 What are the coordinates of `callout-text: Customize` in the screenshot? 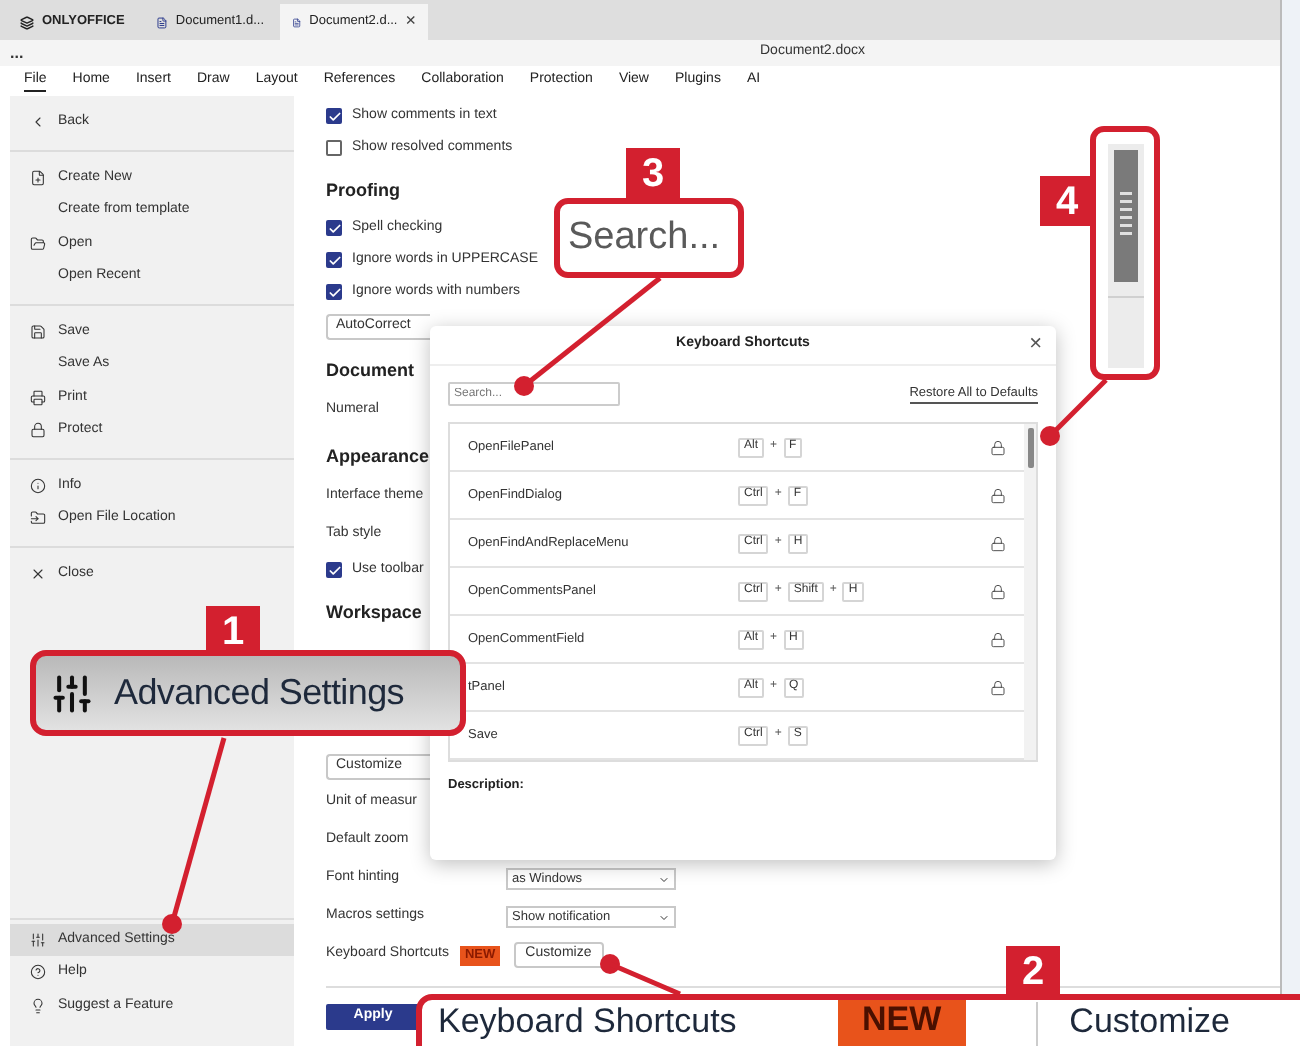 It's located at (1149, 1021).